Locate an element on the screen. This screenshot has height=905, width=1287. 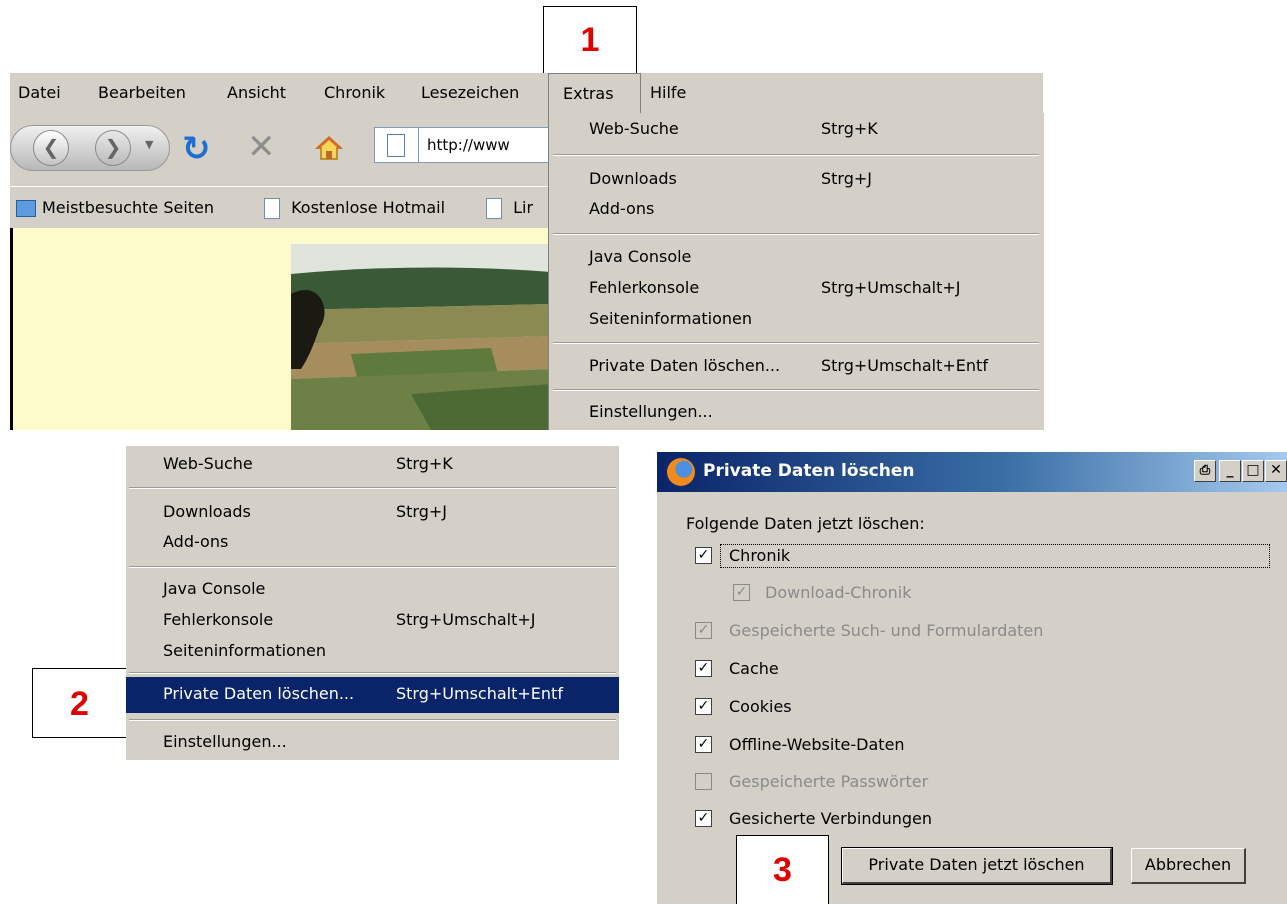
minimize-button: _ is located at coordinates (1230, 471).